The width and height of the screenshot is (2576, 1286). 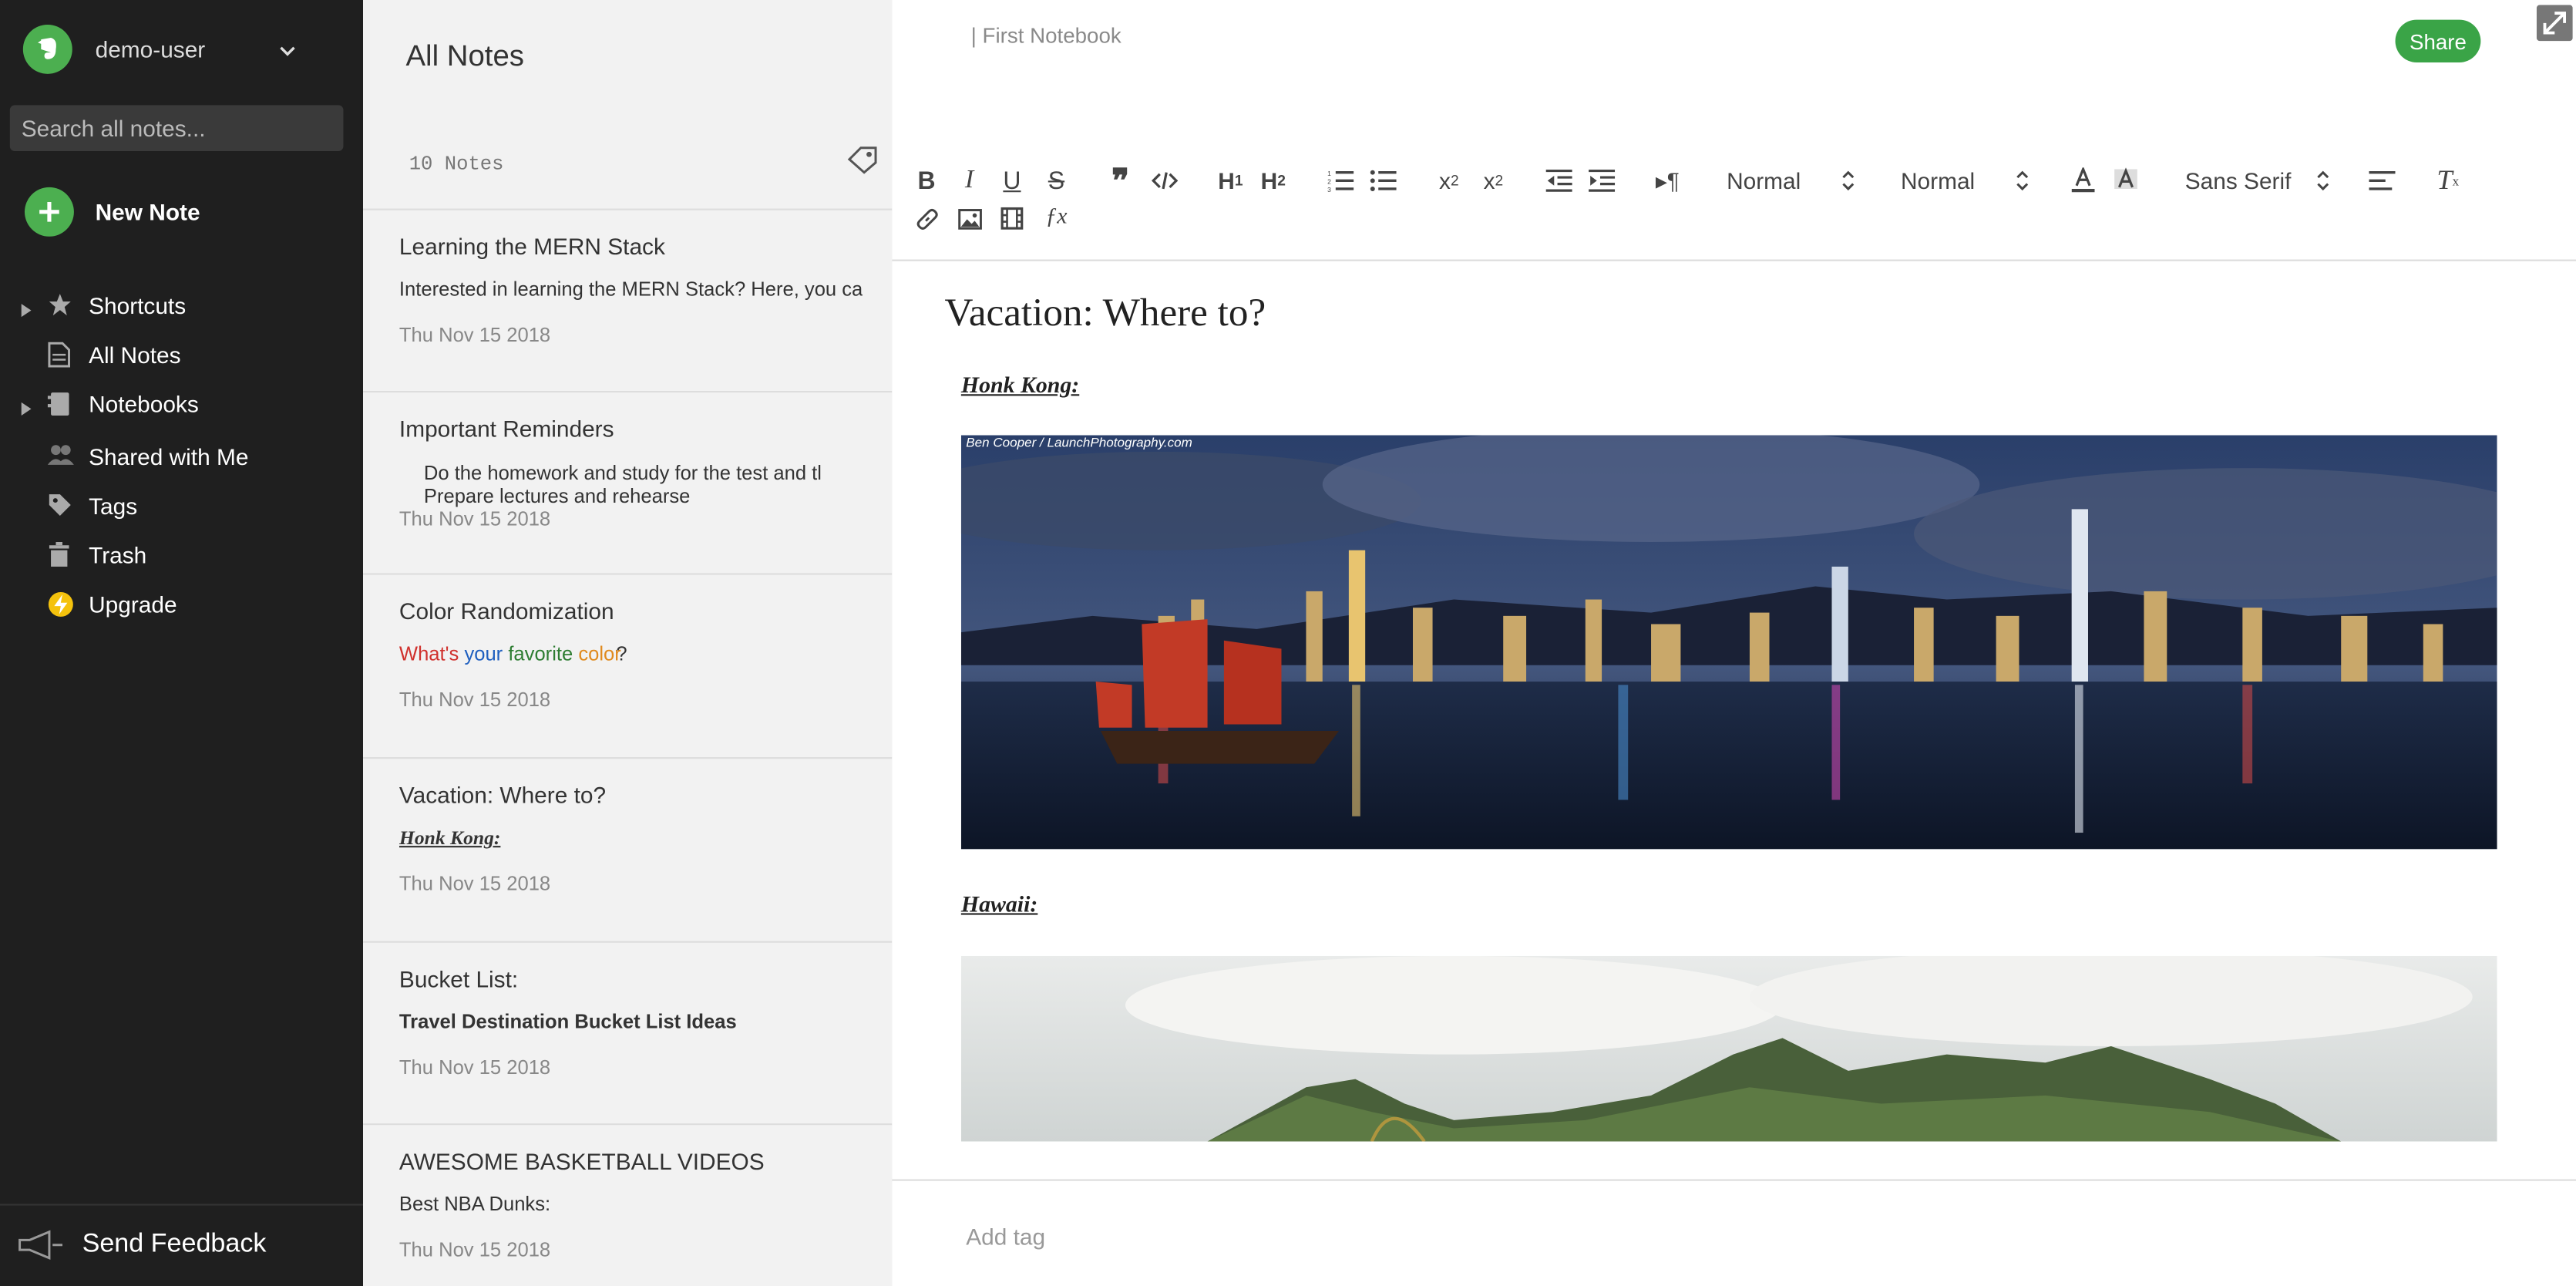 What do you see at coordinates (1105, 314) in the screenshot?
I see `note-title: Vacation: Where to?` at bounding box center [1105, 314].